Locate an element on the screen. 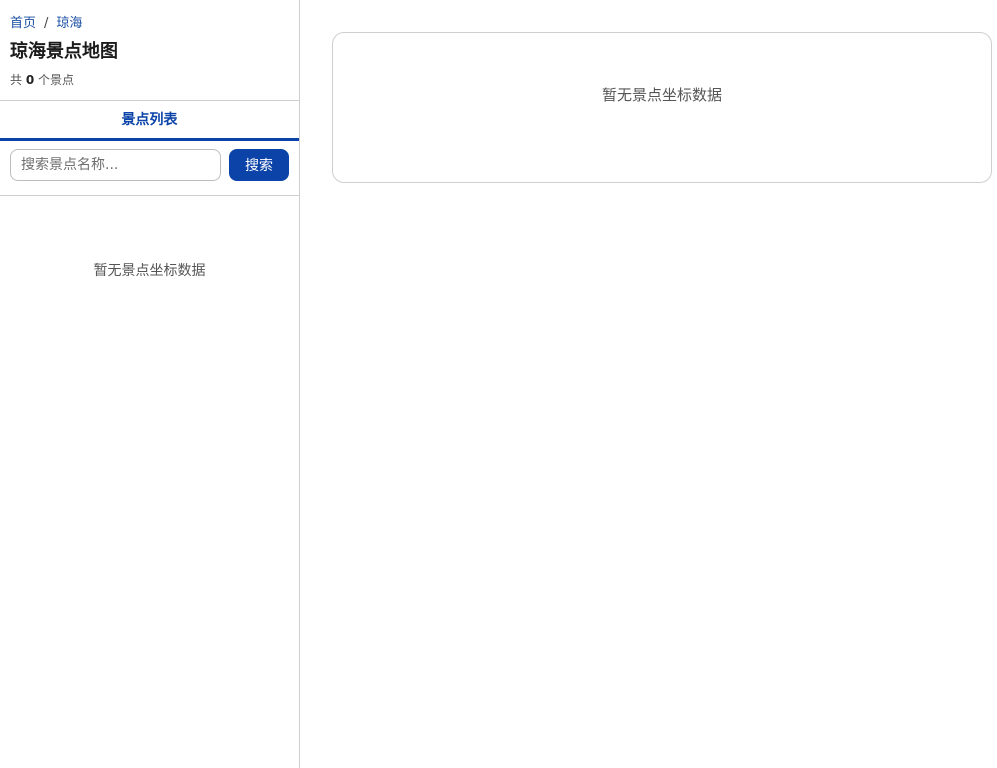 The width and height of the screenshot is (997, 768). spot-count-suffix: 个景点 is located at coordinates (56, 80).